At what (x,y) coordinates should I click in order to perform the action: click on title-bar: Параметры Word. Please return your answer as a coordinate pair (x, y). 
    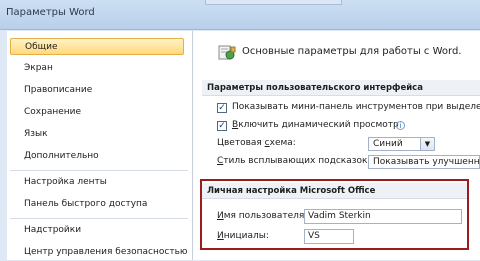
    Looking at the image, I should click on (240, 15).